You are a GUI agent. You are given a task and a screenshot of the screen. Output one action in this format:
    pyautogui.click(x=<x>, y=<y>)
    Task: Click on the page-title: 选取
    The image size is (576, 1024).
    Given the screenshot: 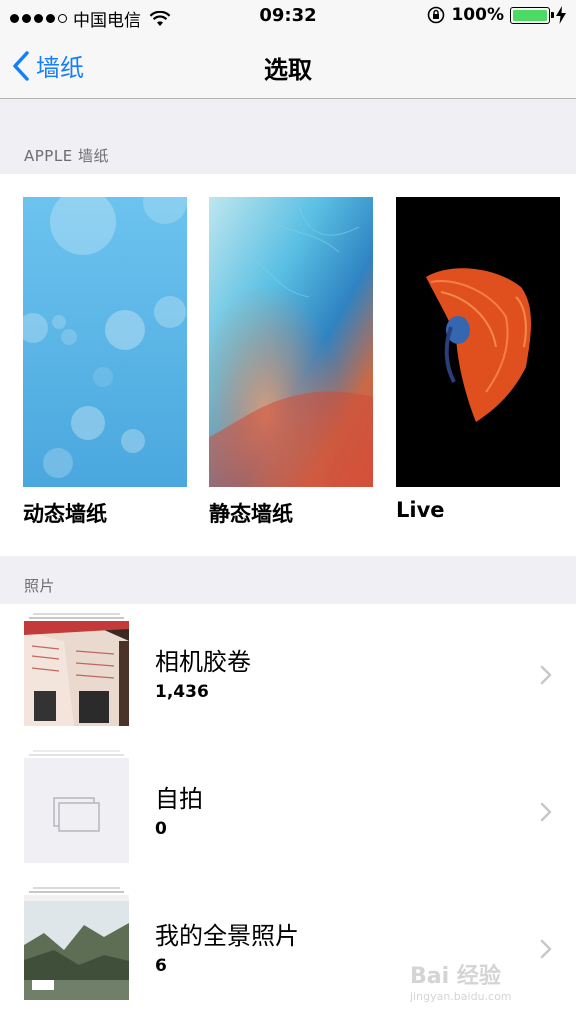 What is the action you would take?
    pyautogui.click(x=288, y=70)
    